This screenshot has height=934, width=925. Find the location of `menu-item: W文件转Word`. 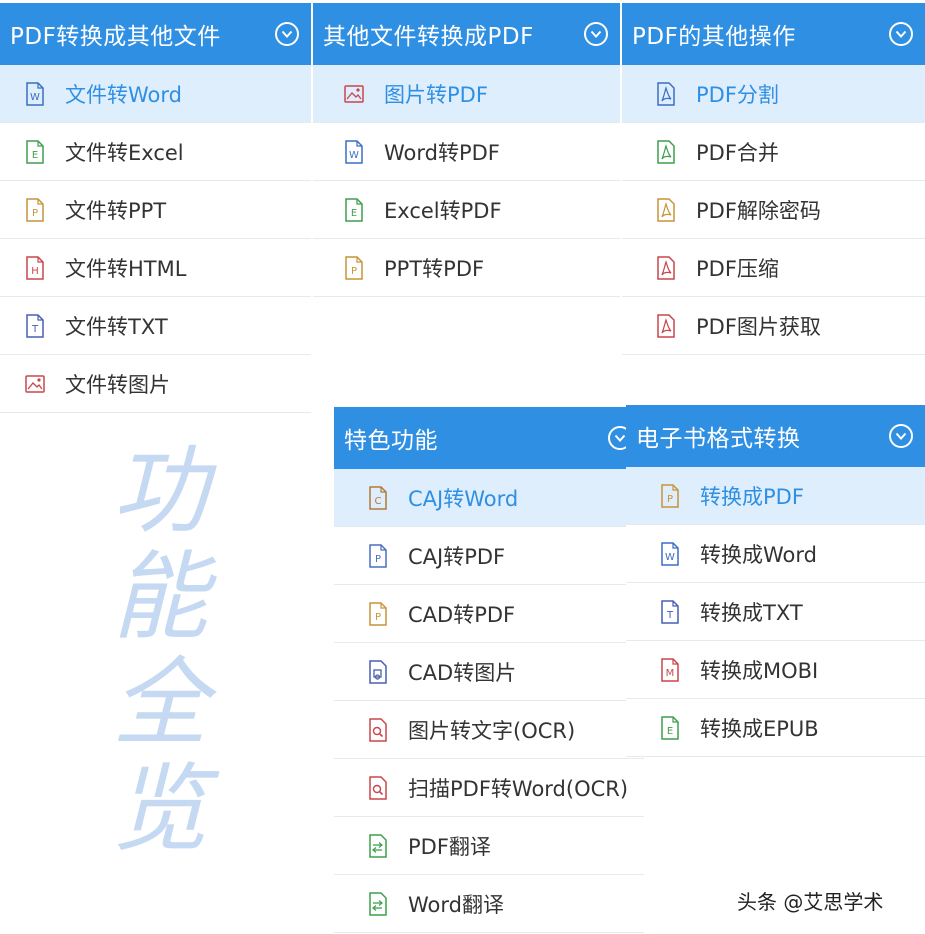

menu-item: W文件转Word is located at coordinates (155, 94).